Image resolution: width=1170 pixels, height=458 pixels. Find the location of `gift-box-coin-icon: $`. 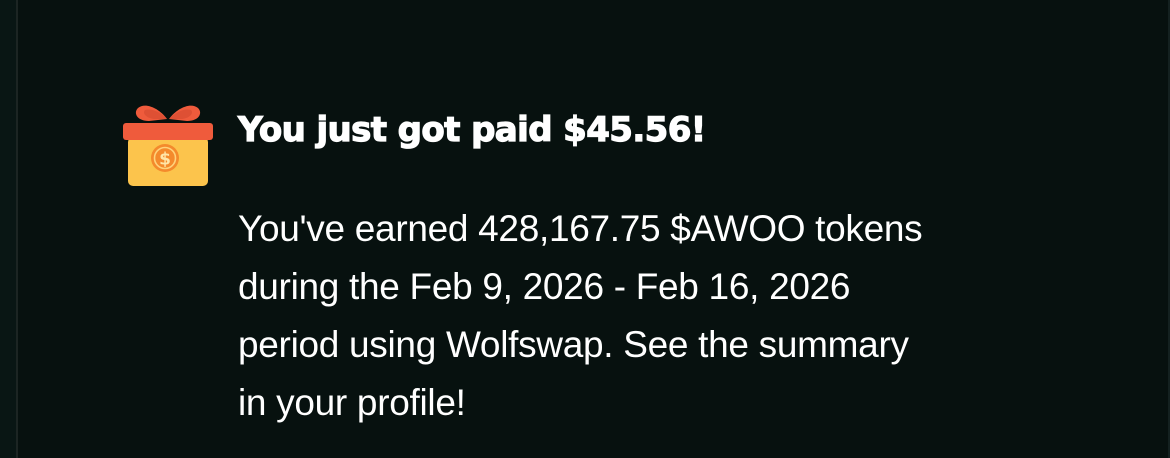

gift-box-coin-icon: $ is located at coordinates (168, 144).